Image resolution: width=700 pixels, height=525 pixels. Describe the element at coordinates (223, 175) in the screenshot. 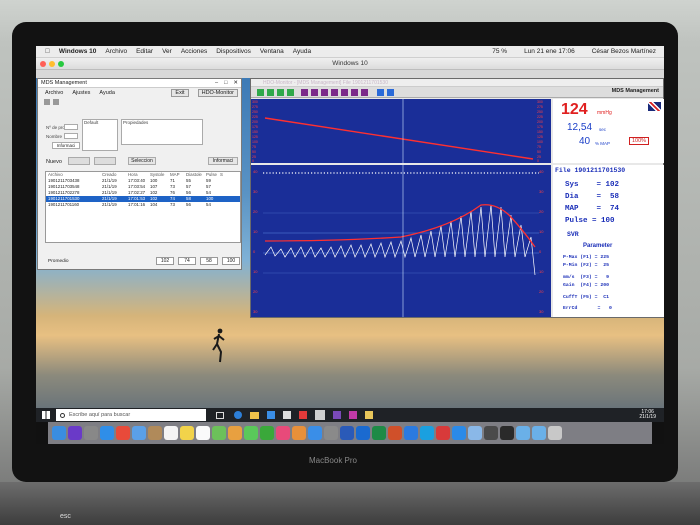

I see `col-s: S` at that location.